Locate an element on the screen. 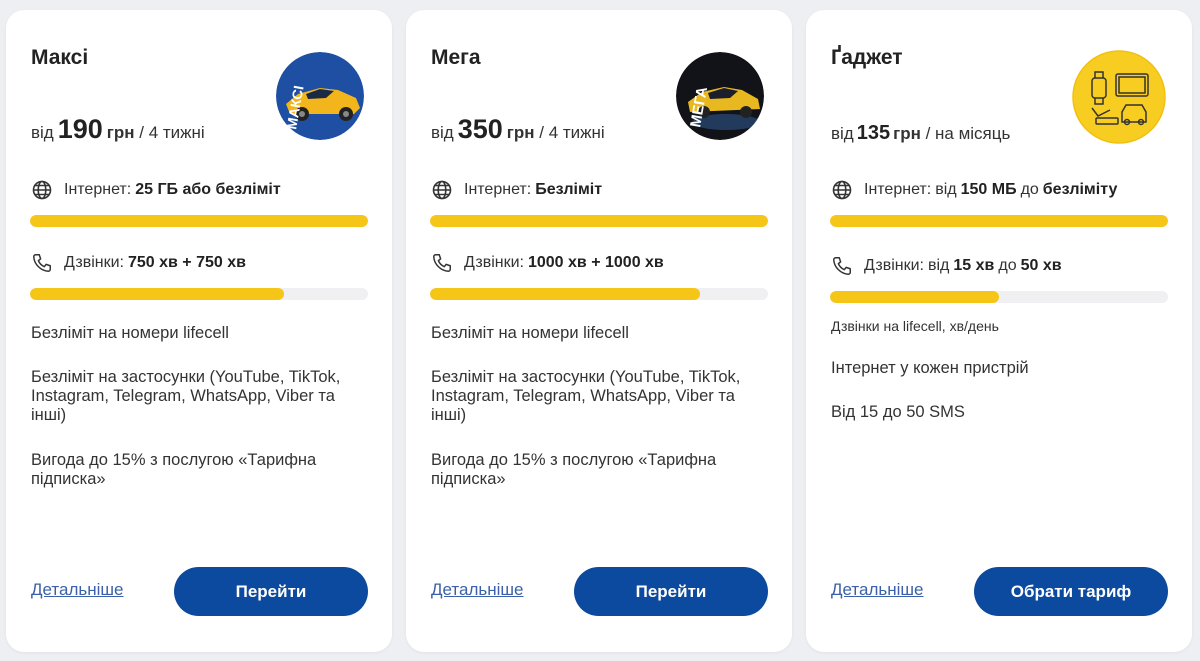 The image size is (1200, 661). tariff-price: від 190 грн / 4 тижні is located at coordinates (118, 129).